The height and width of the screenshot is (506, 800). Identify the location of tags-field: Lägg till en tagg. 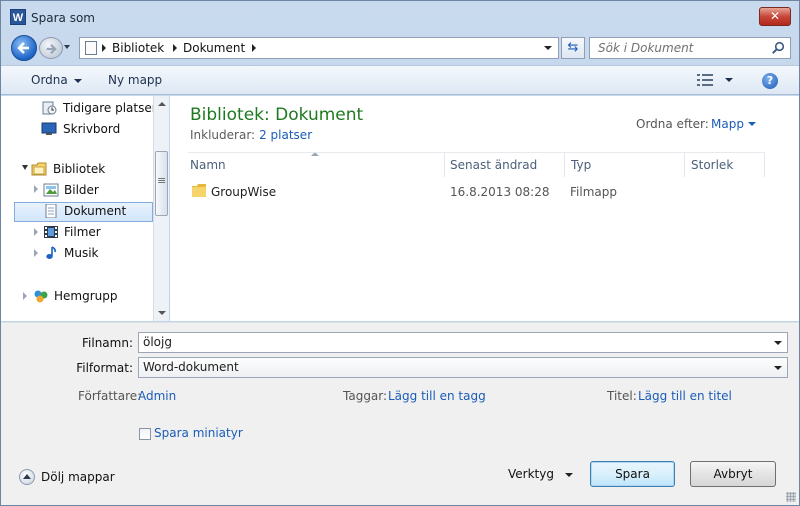
(437, 396).